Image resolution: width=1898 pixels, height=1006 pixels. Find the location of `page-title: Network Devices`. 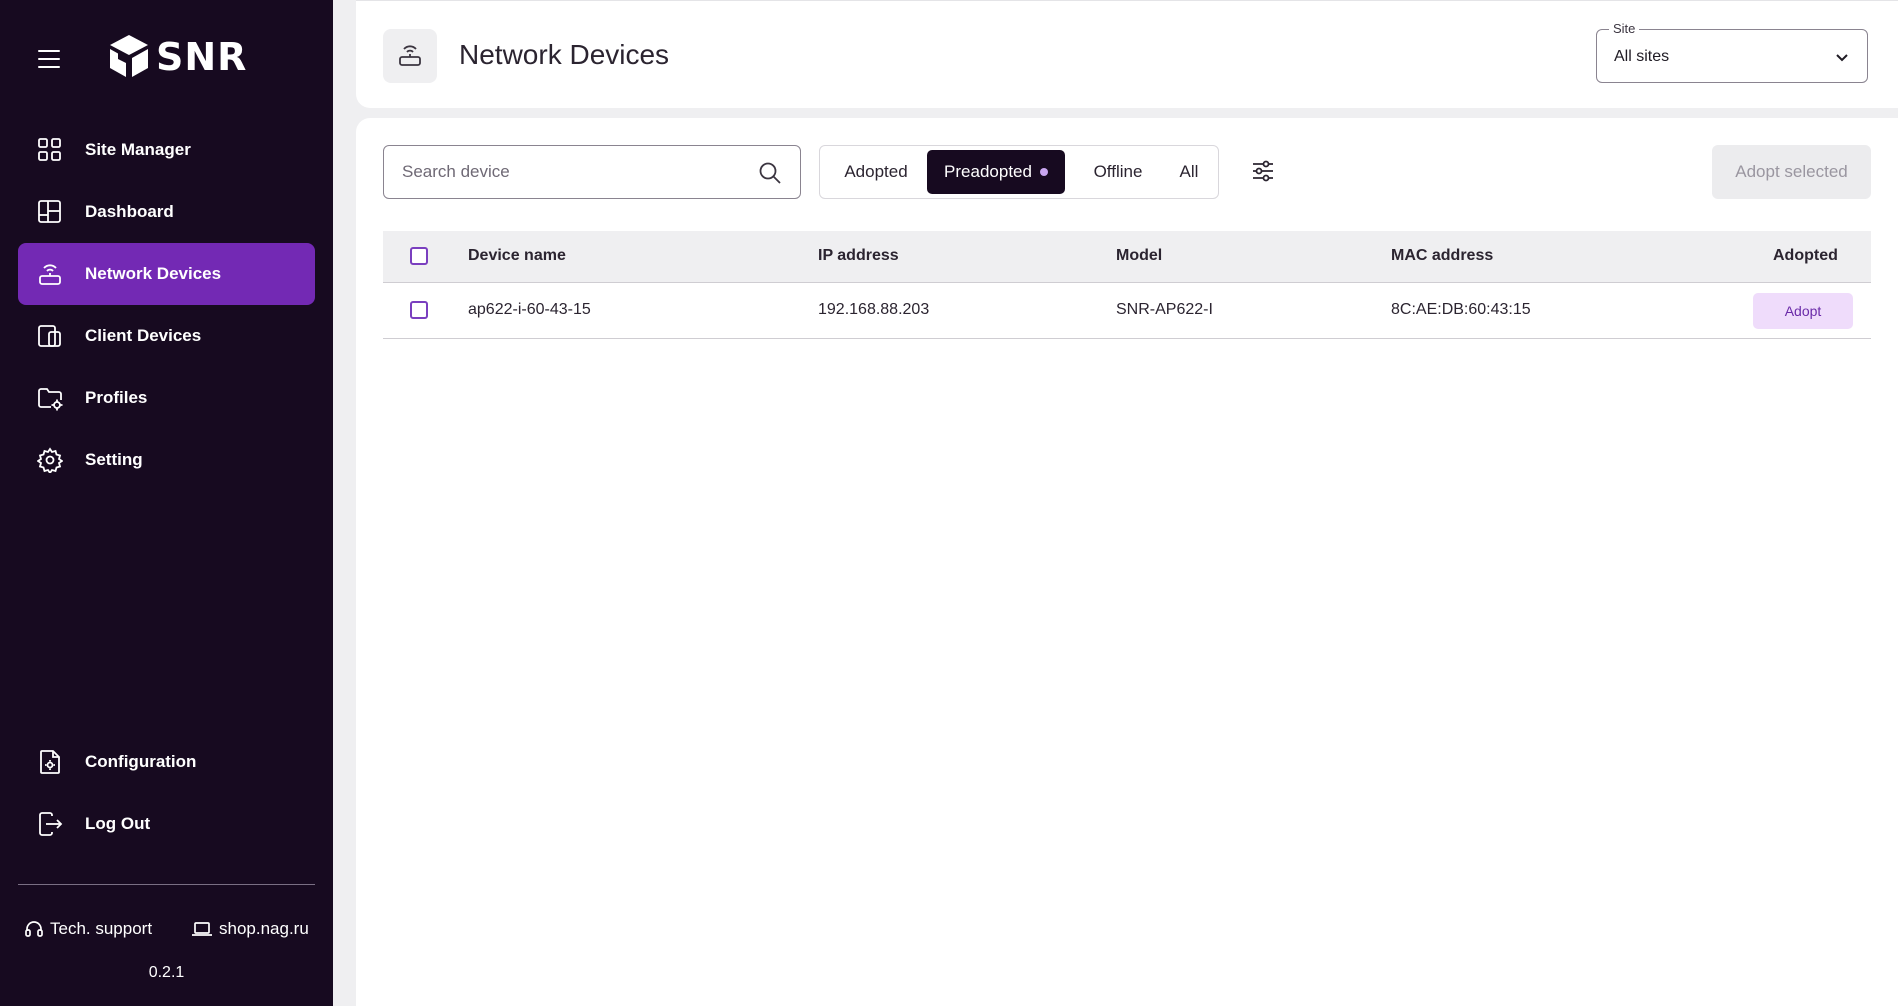

page-title: Network Devices is located at coordinates (564, 54).